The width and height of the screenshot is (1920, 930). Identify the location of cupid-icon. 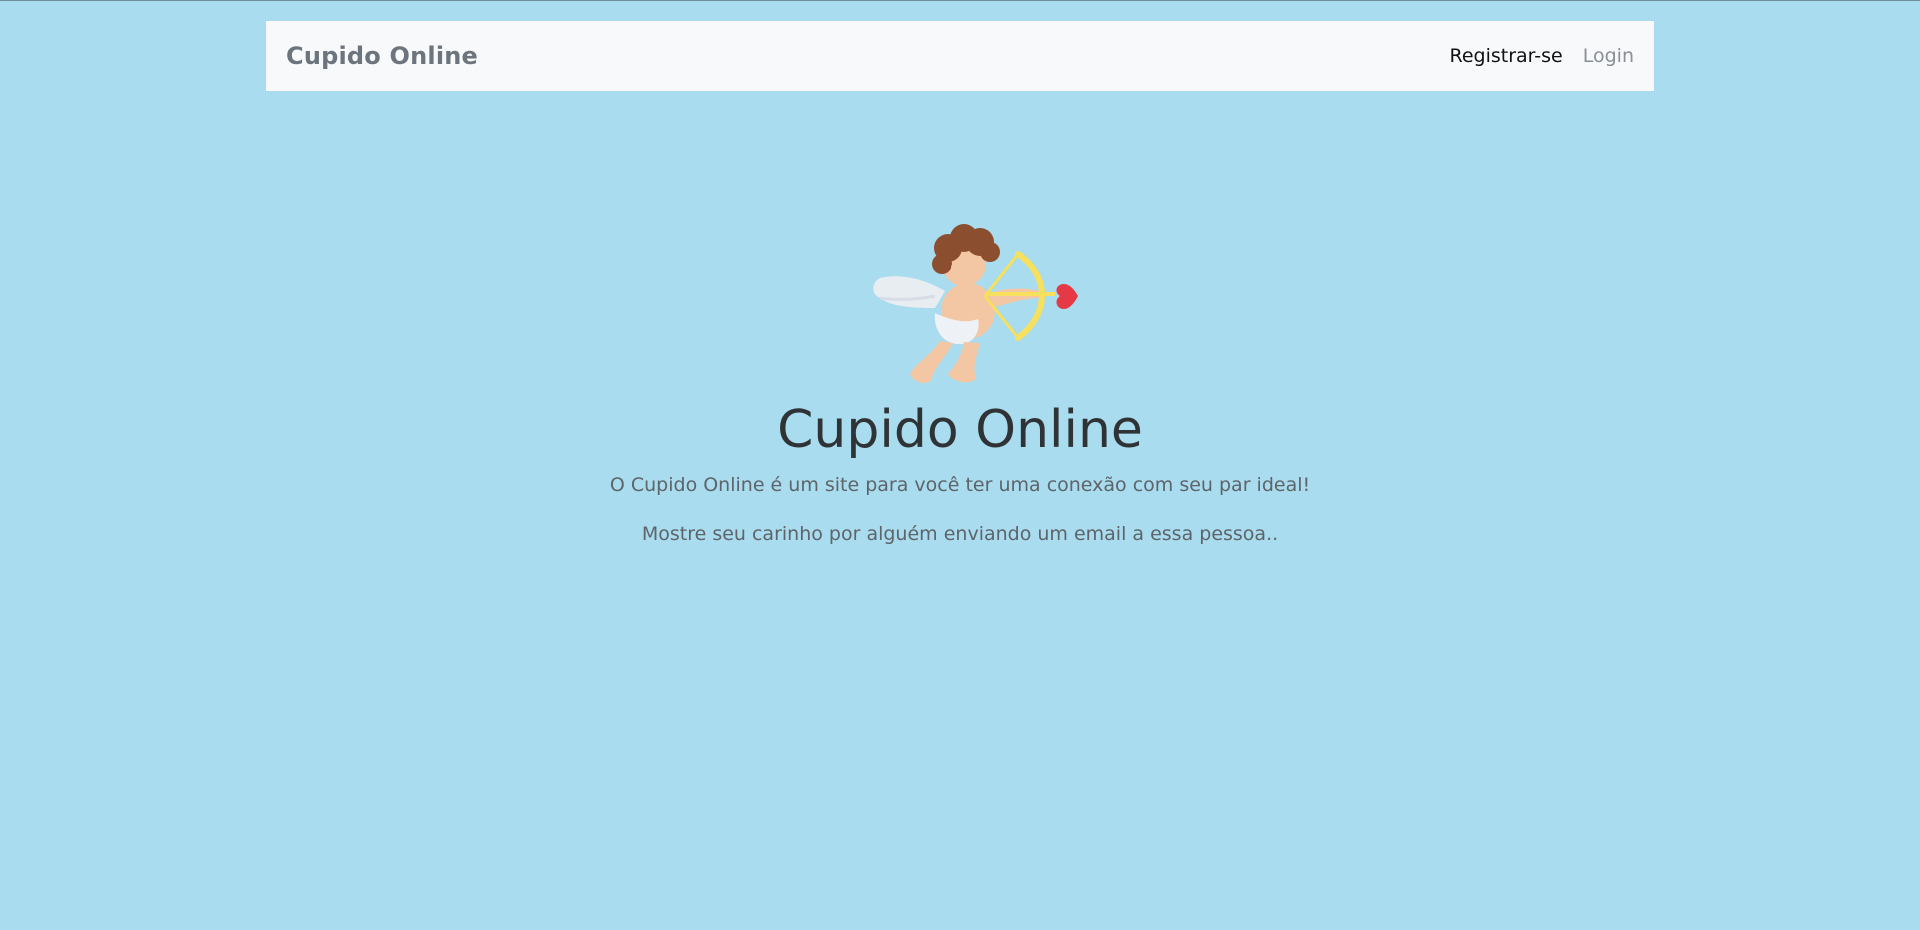
(960, 306).